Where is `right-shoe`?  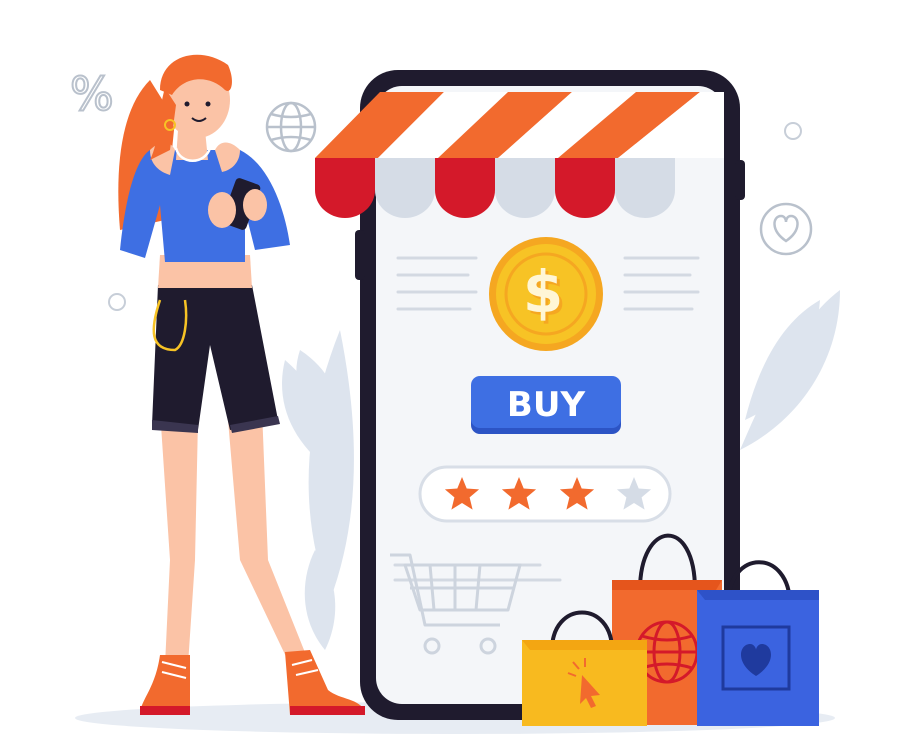 right-shoe is located at coordinates (325, 682).